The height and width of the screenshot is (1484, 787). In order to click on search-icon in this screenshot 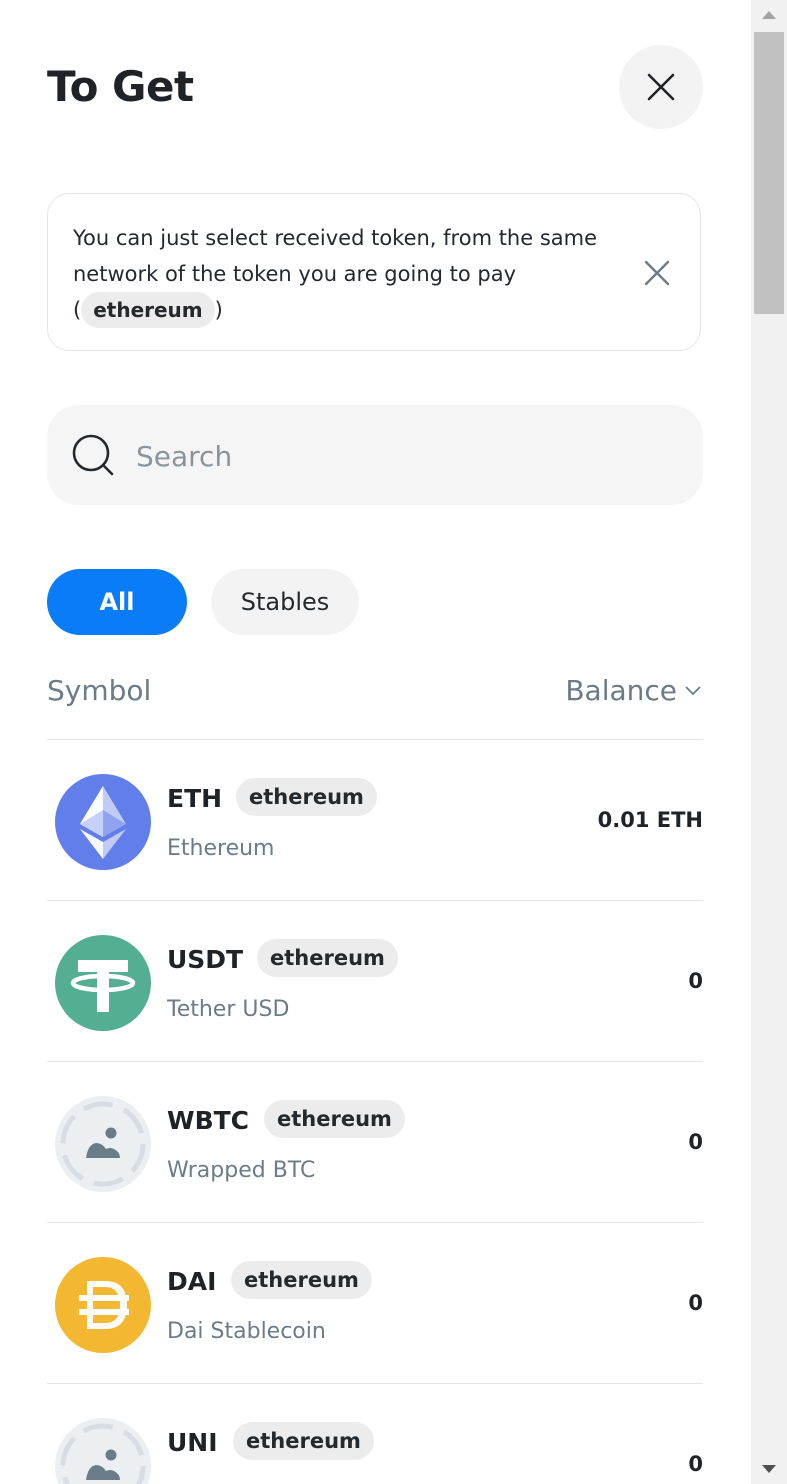, I will do `click(93, 455)`.